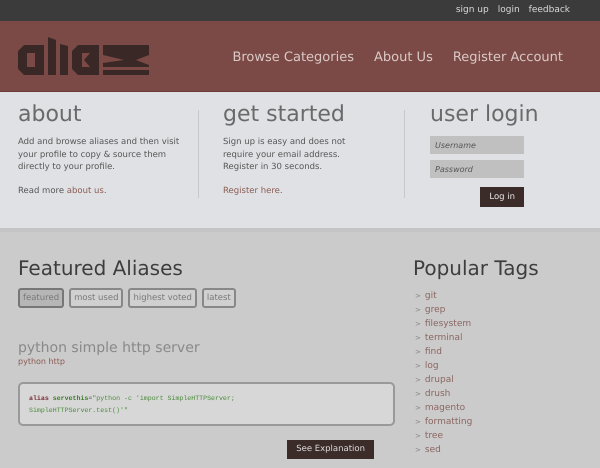 This screenshot has height=468, width=600. I want to click on tag-link: grep, so click(435, 311).